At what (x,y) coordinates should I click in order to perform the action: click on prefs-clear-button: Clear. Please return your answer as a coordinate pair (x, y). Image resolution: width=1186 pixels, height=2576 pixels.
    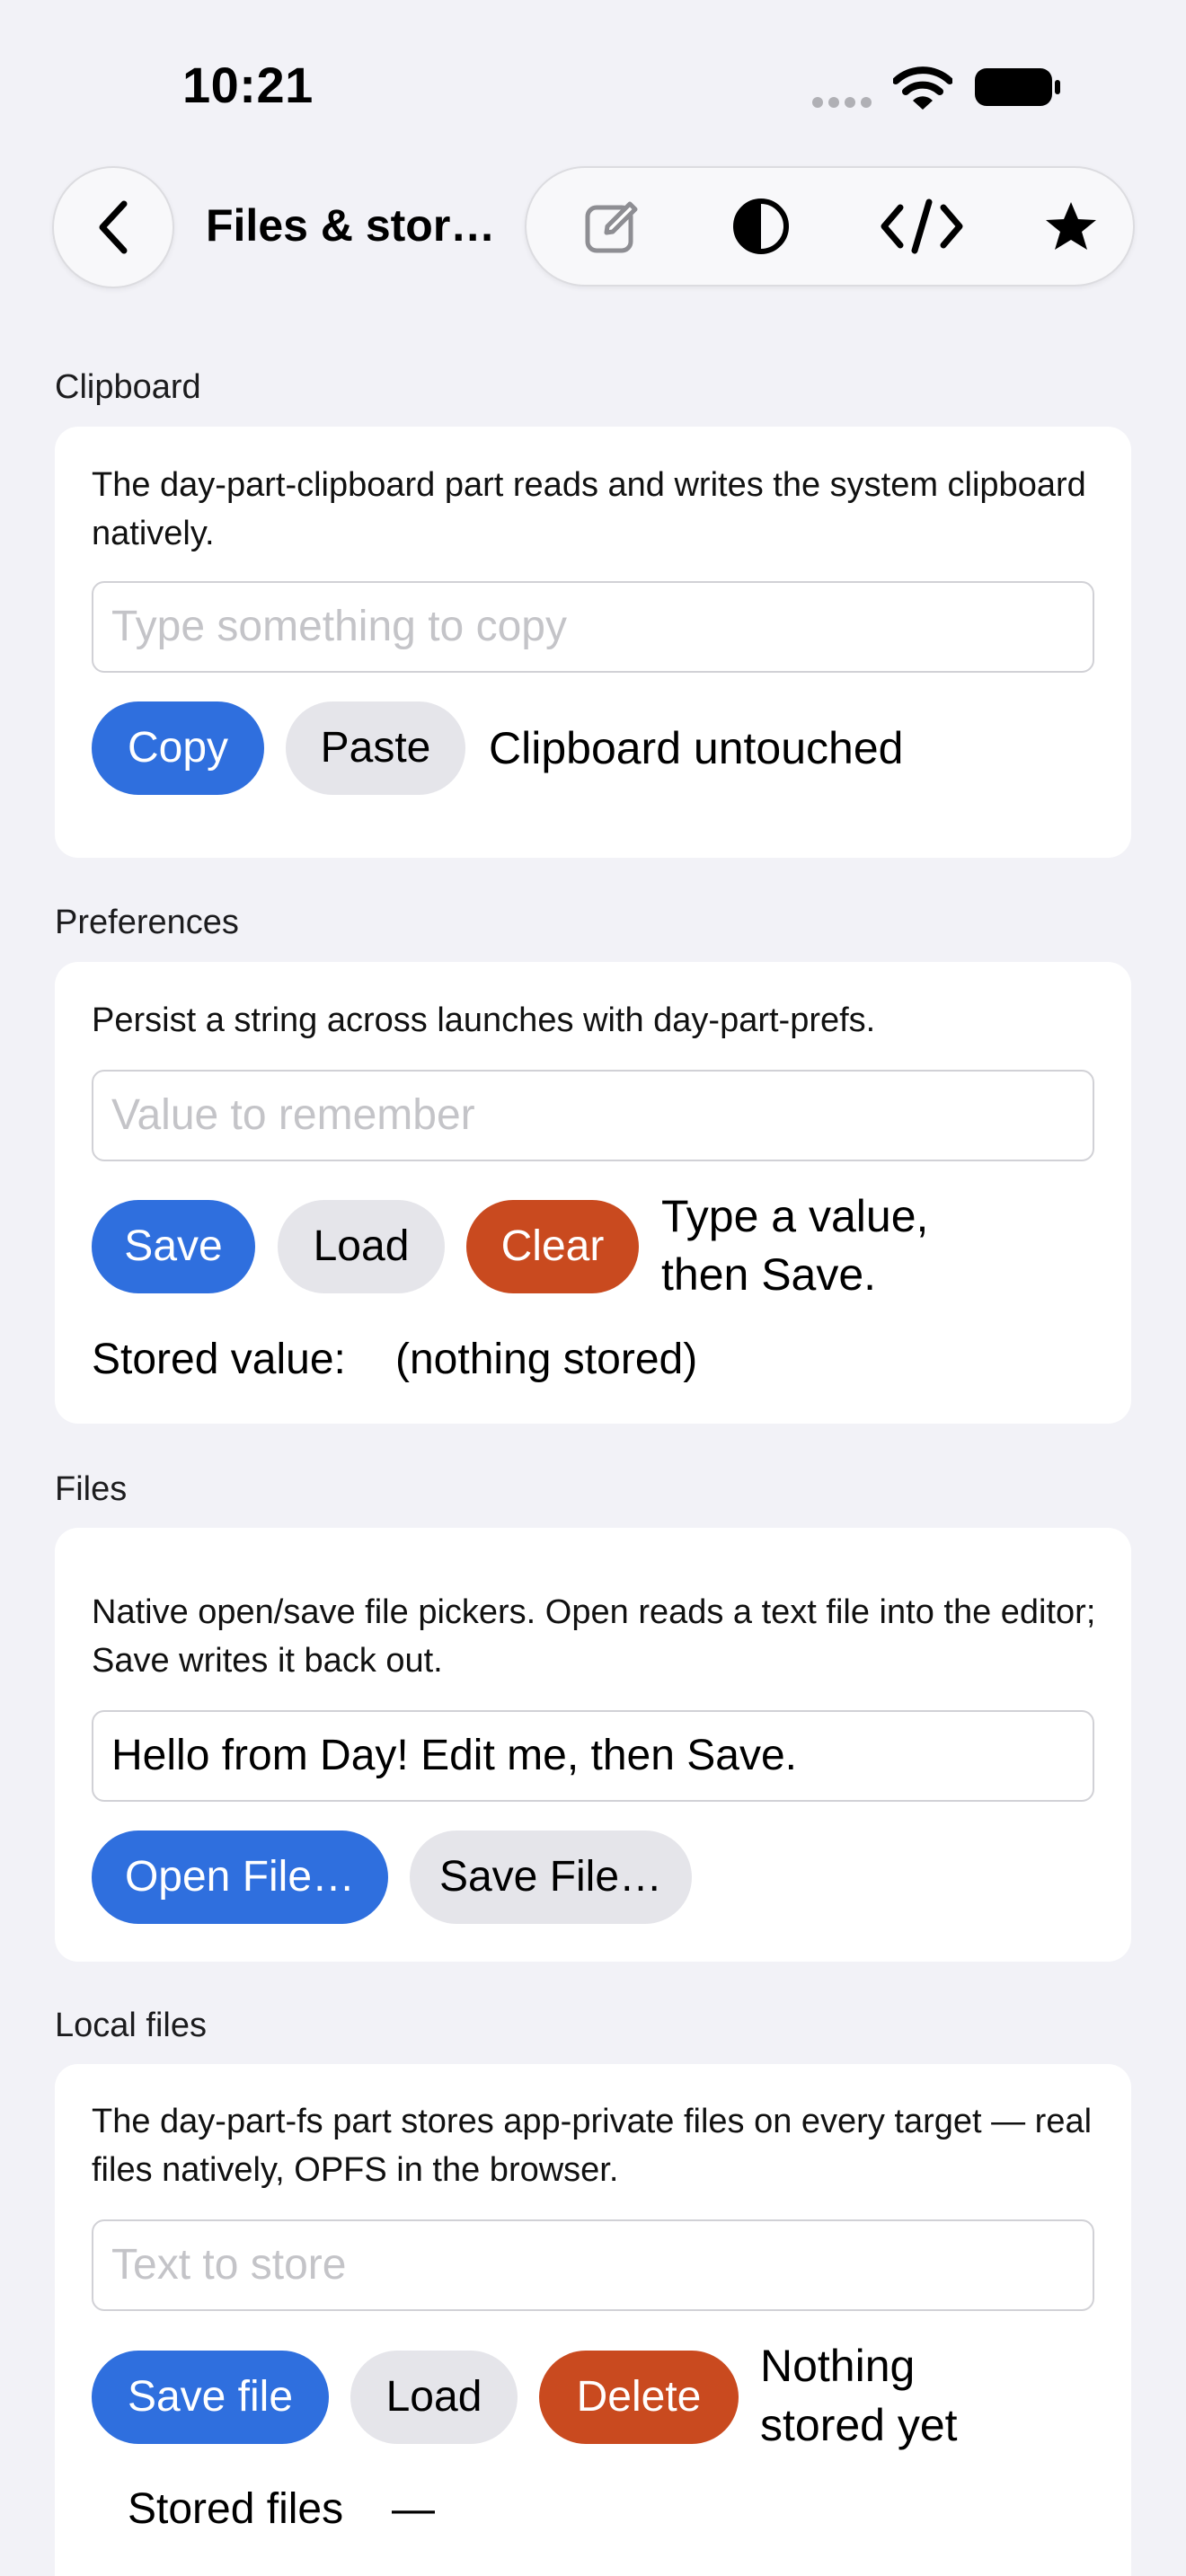
    Looking at the image, I should click on (552, 1246).